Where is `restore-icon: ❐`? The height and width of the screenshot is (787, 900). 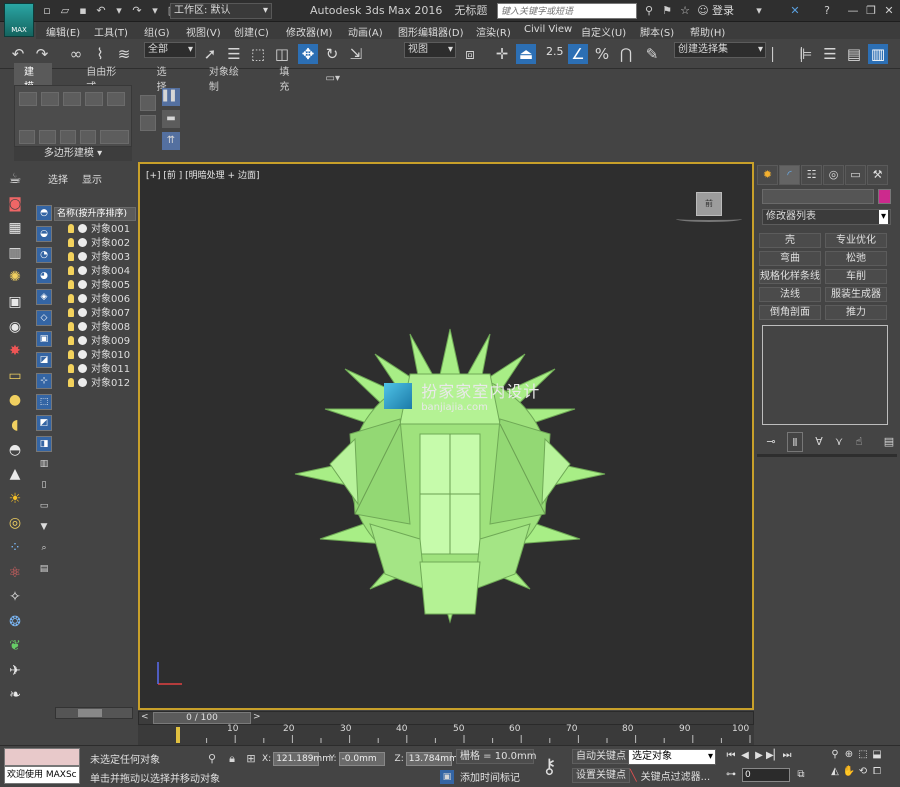 restore-icon: ❐ is located at coordinates (871, 11).